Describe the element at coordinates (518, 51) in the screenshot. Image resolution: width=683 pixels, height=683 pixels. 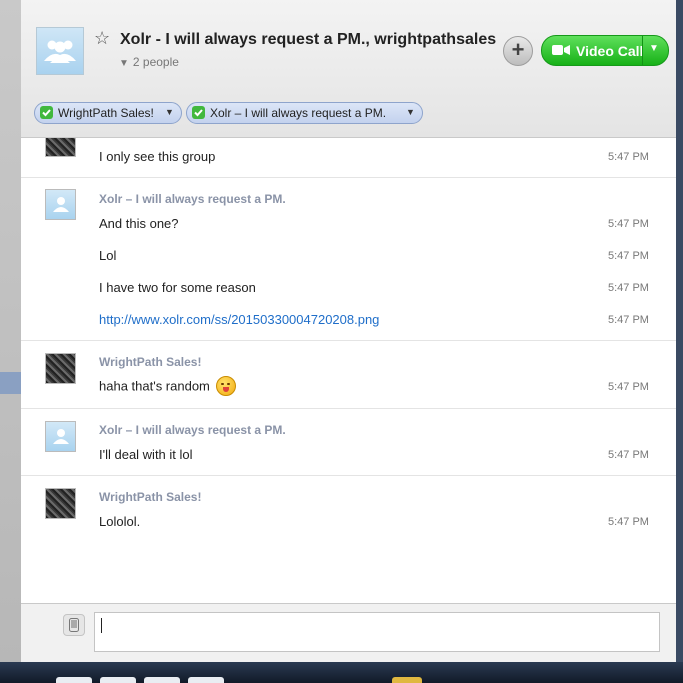
I see `add-participant-button: +` at that location.